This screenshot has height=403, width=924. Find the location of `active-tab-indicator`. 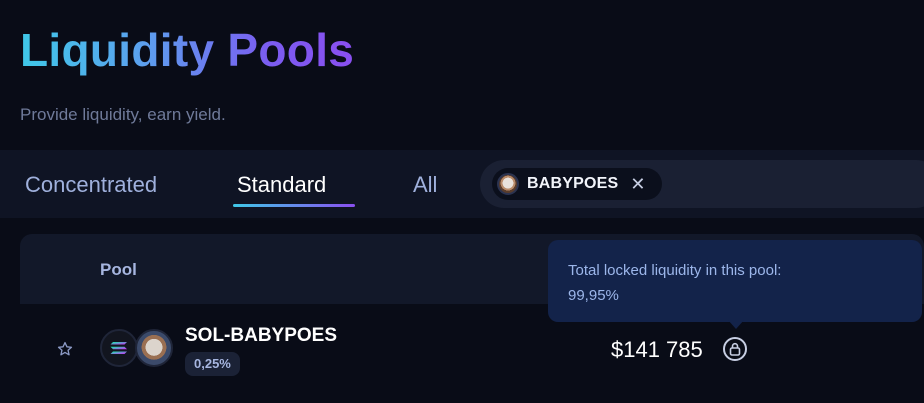

active-tab-indicator is located at coordinates (294, 205).